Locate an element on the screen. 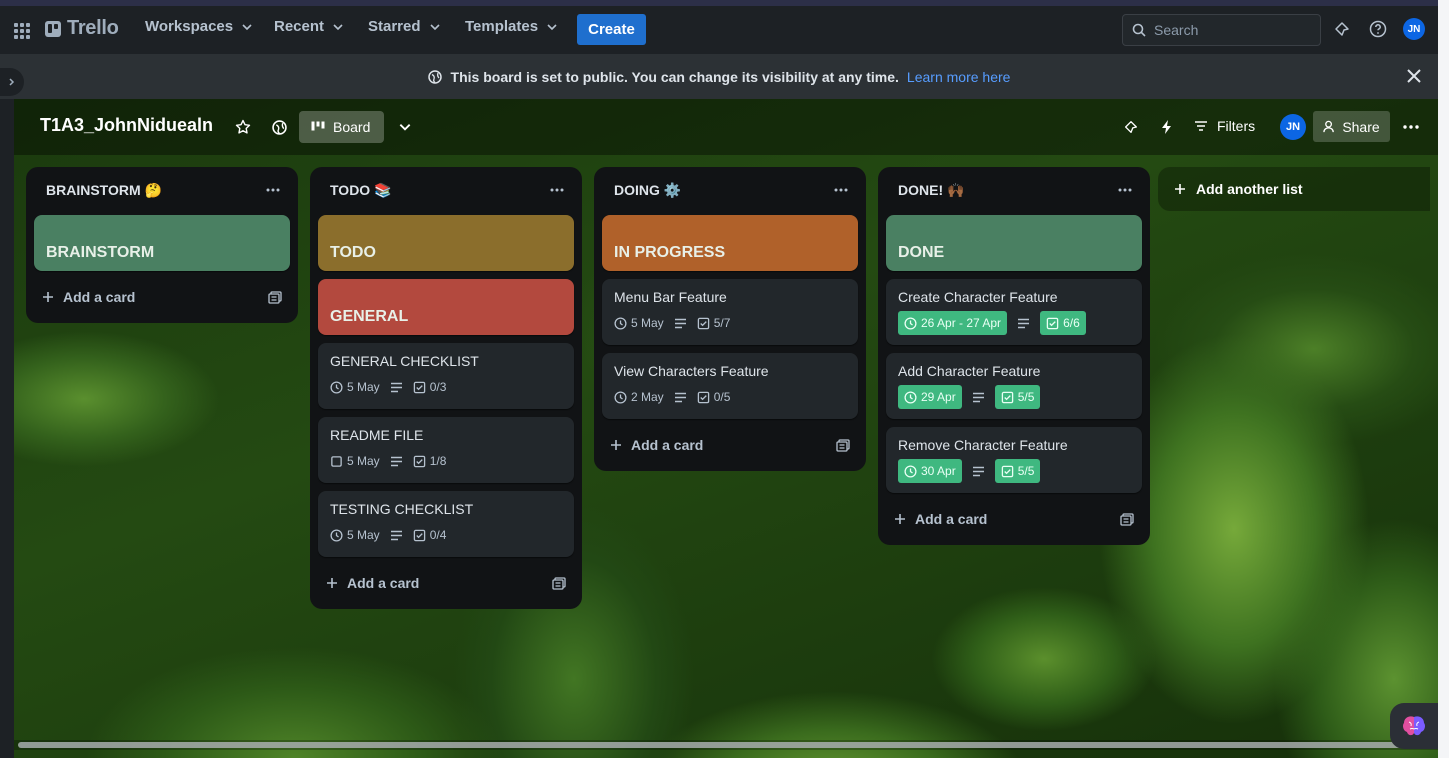 The width and height of the screenshot is (1449, 758). help-icon is located at coordinates (1378, 29).